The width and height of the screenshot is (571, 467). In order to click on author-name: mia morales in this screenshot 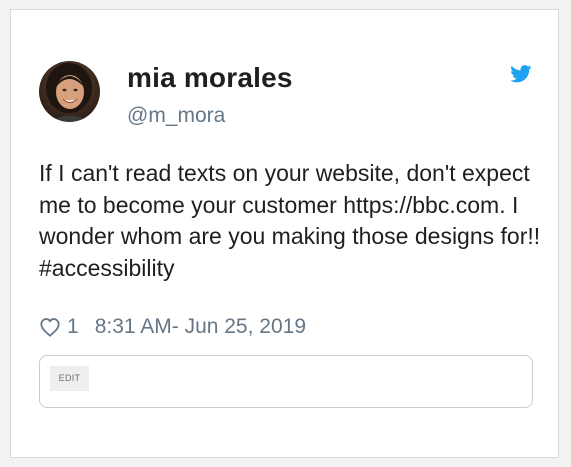, I will do `click(210, 78)`.